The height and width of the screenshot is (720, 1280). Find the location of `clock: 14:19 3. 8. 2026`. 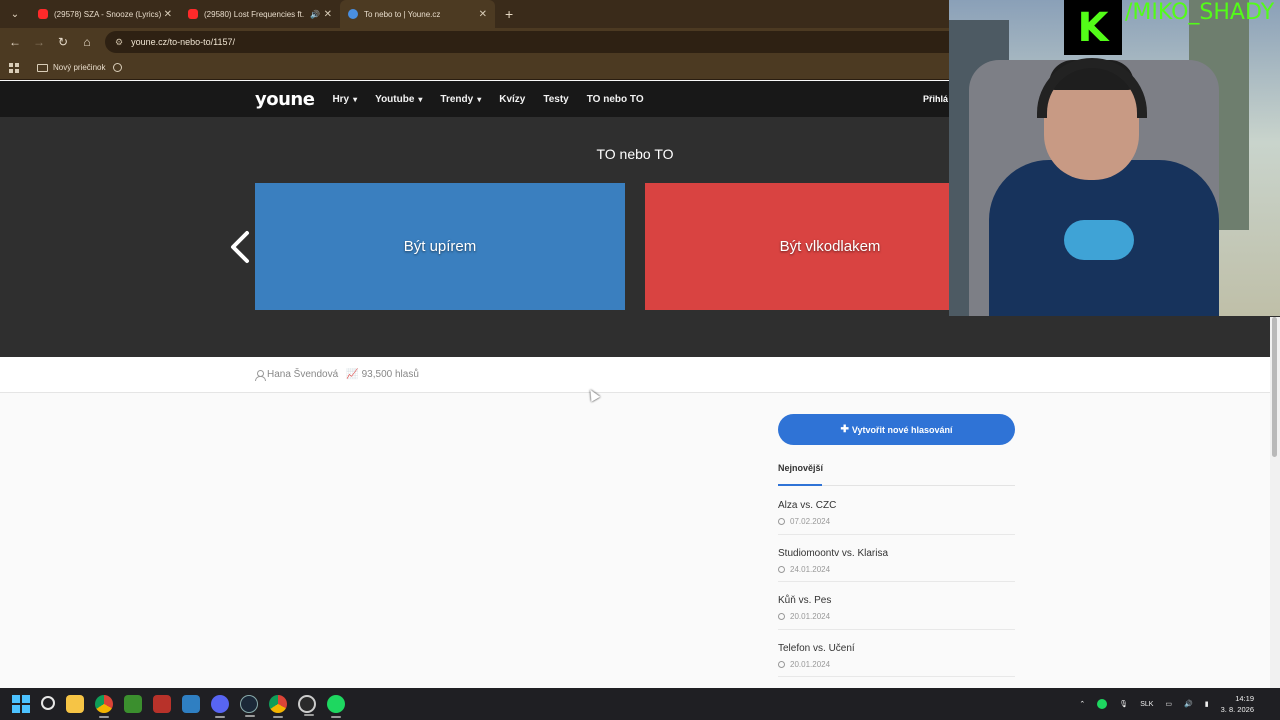

clock: 14:19 3. 8. 2026 is located at coordinates (1237, 704).